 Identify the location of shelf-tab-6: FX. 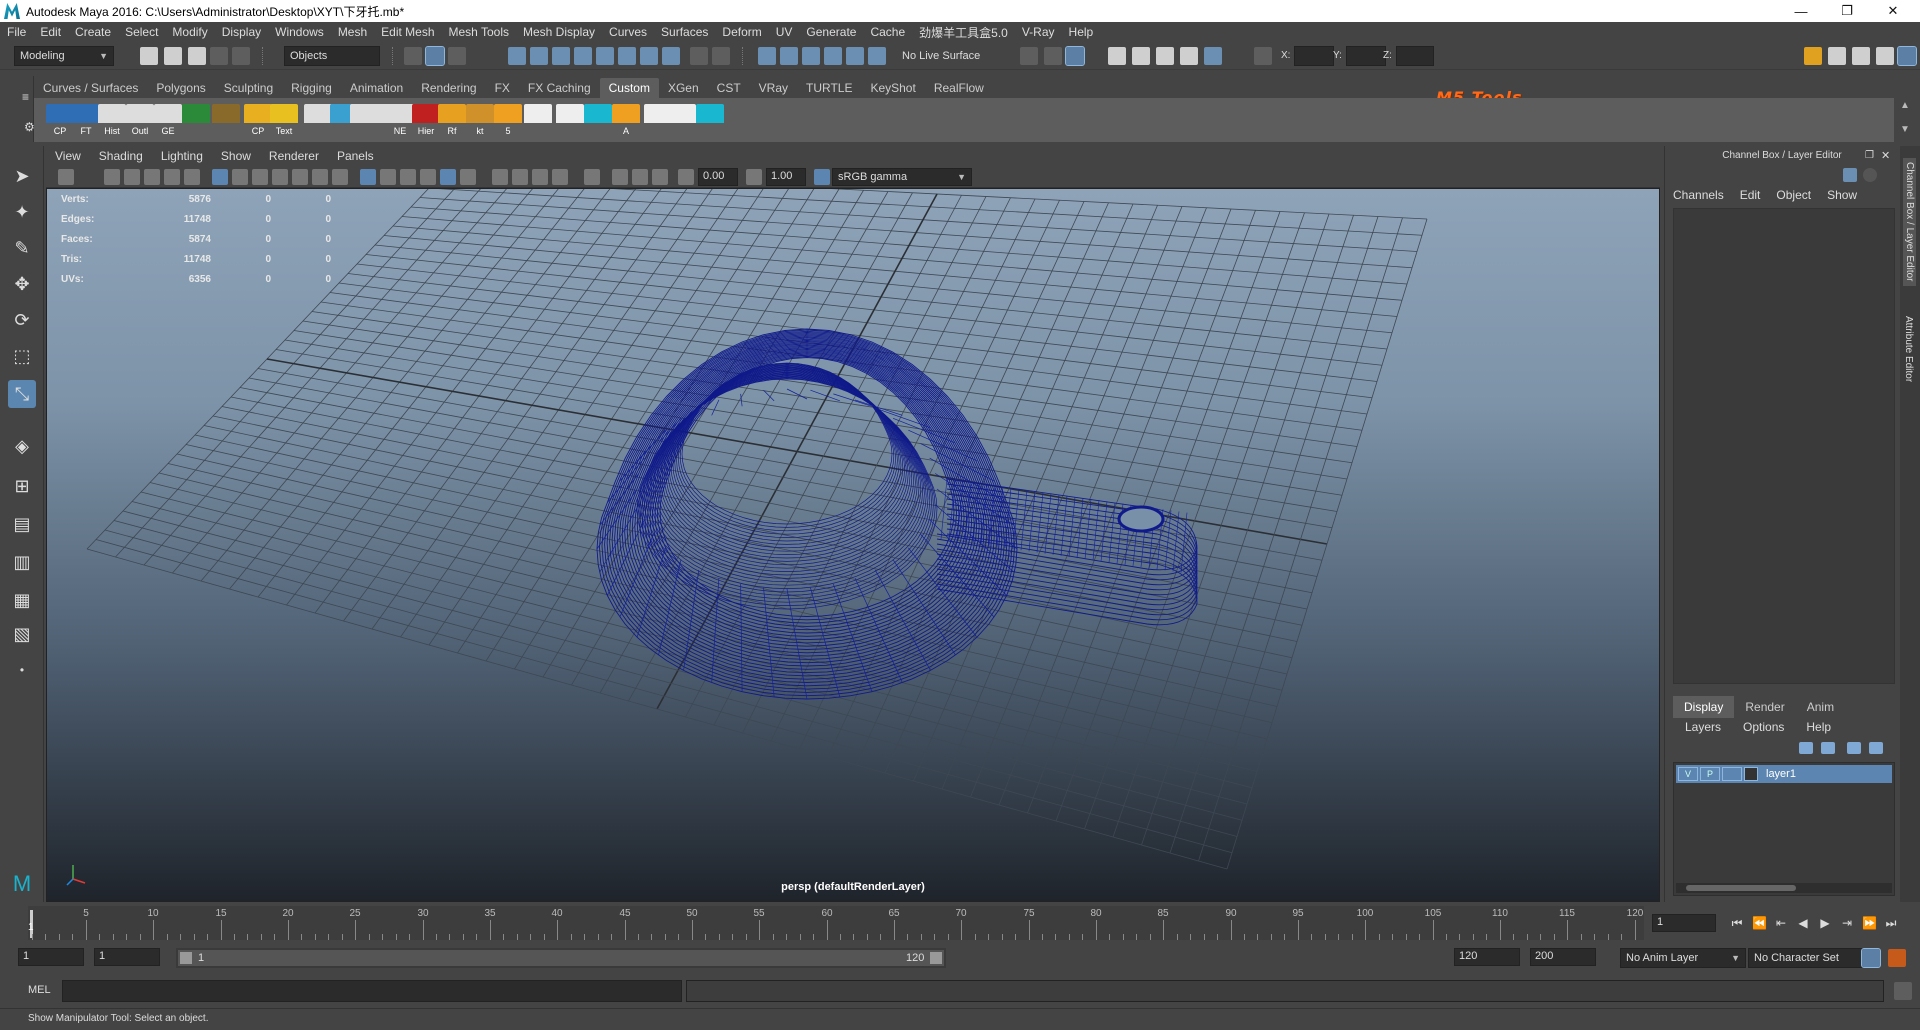
(502, 88).